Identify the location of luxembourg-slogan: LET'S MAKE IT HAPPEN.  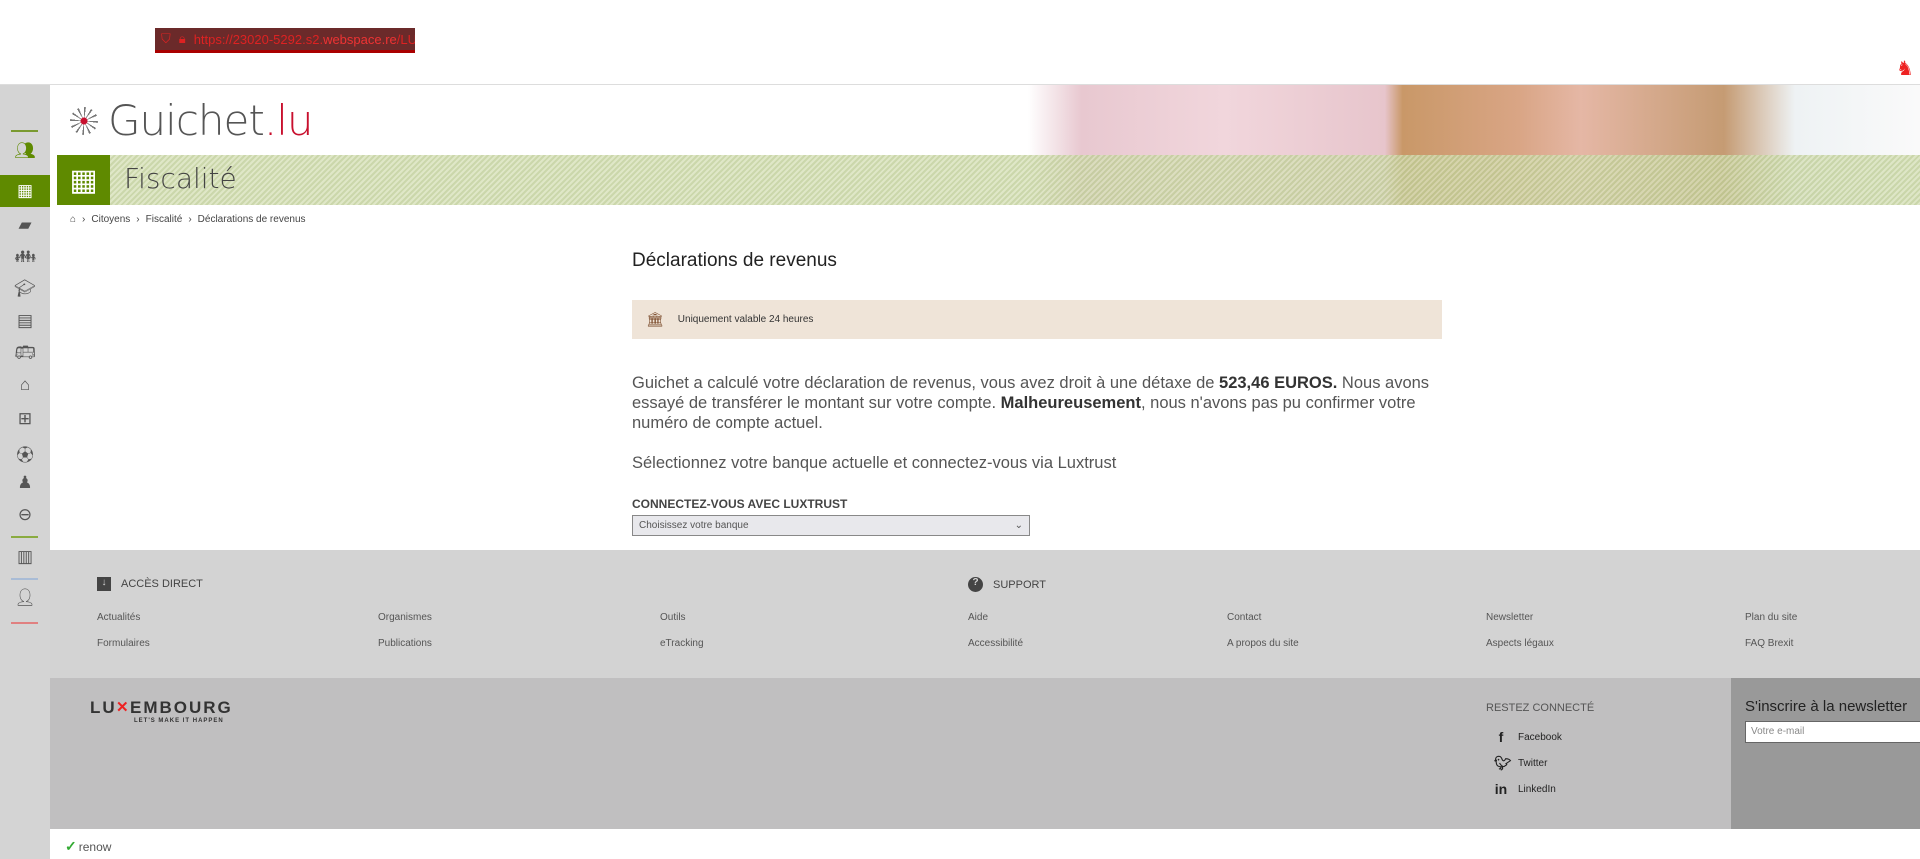
(179, 721).